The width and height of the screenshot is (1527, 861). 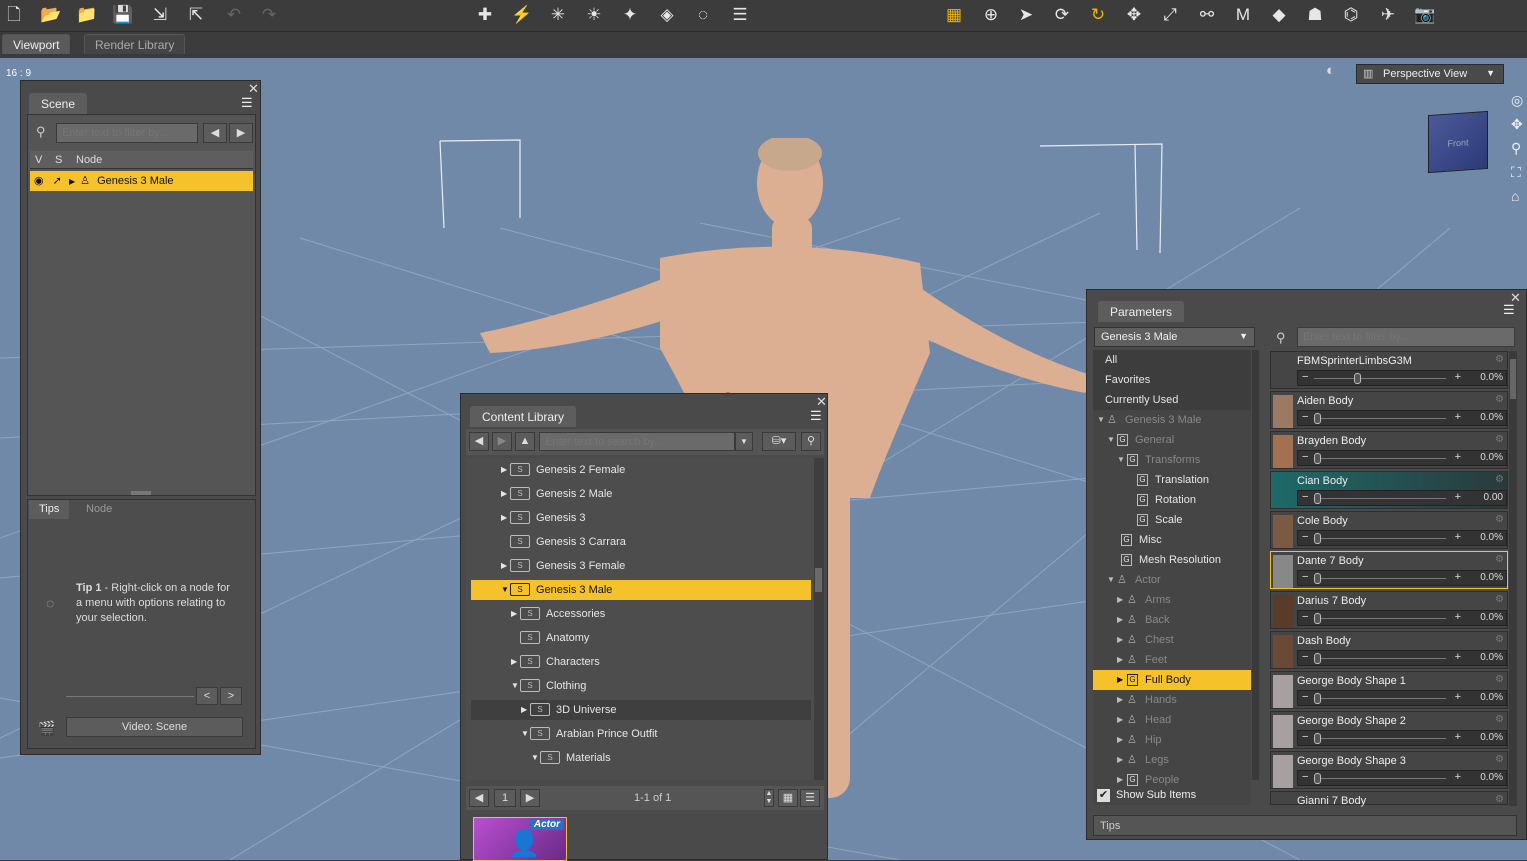 I want to click on content-folder-item: ▶ S Genesis 2 Female, so click(x=641, y=470).